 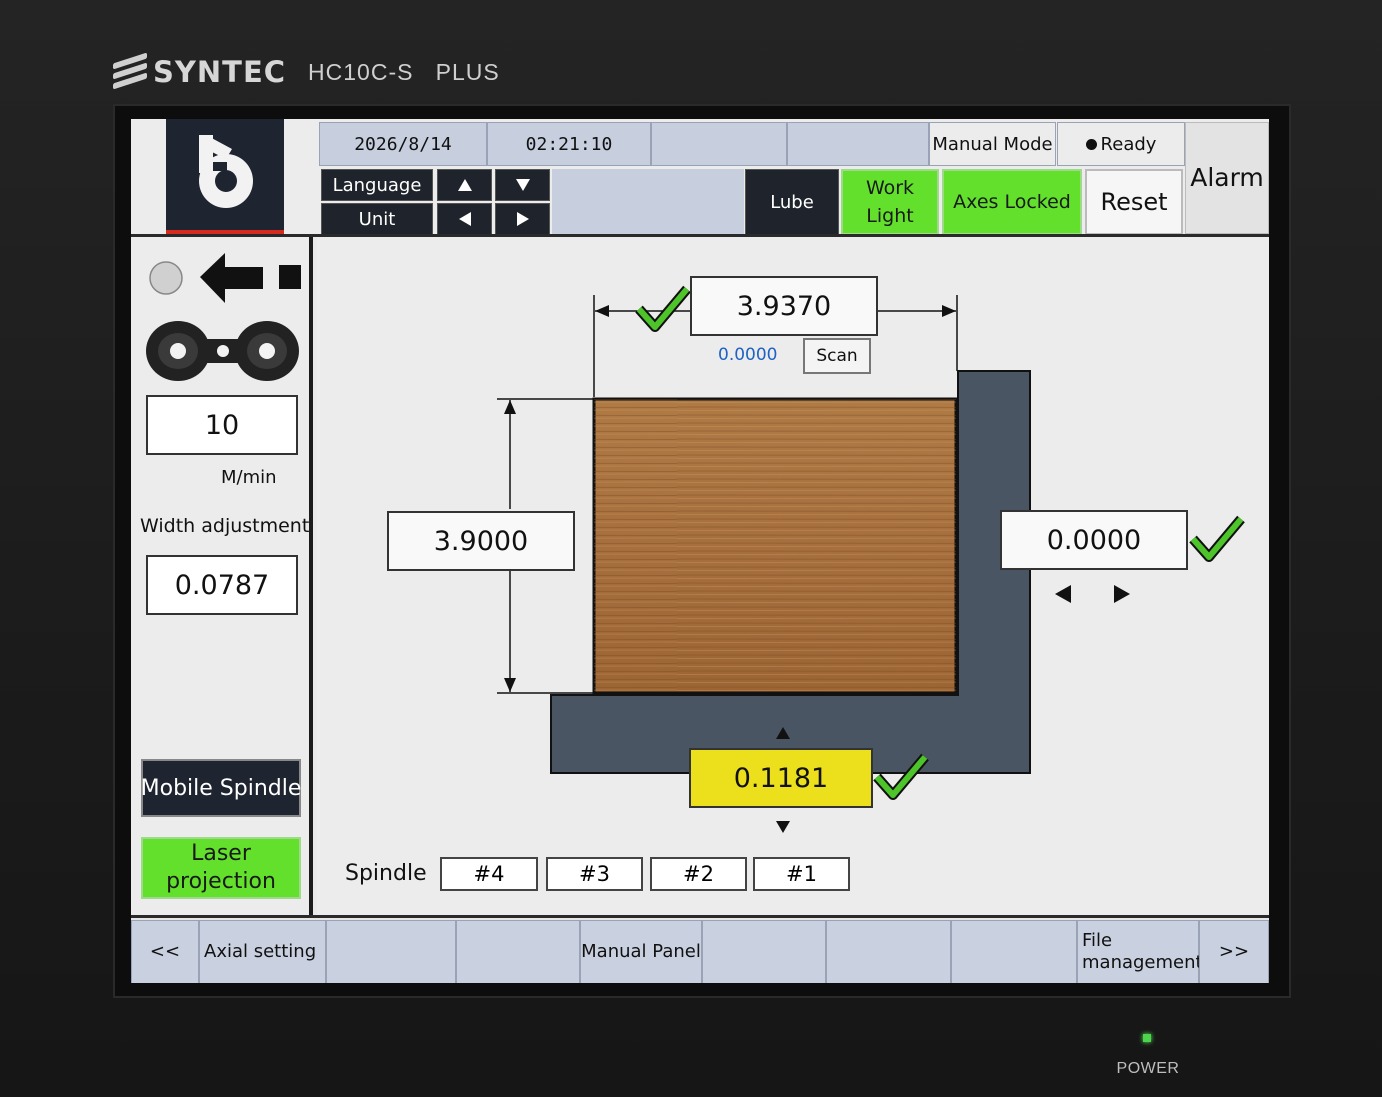 I want to click on feed-direction-graphic, so click(x=223, y=317).